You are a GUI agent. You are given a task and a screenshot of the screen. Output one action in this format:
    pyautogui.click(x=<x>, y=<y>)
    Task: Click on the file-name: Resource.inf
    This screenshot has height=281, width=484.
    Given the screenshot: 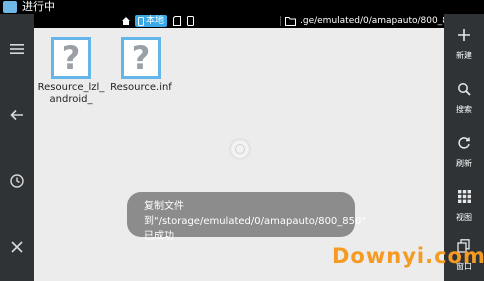 What is the action you would take?
    pyautogui.click(x=141, y=87)
    